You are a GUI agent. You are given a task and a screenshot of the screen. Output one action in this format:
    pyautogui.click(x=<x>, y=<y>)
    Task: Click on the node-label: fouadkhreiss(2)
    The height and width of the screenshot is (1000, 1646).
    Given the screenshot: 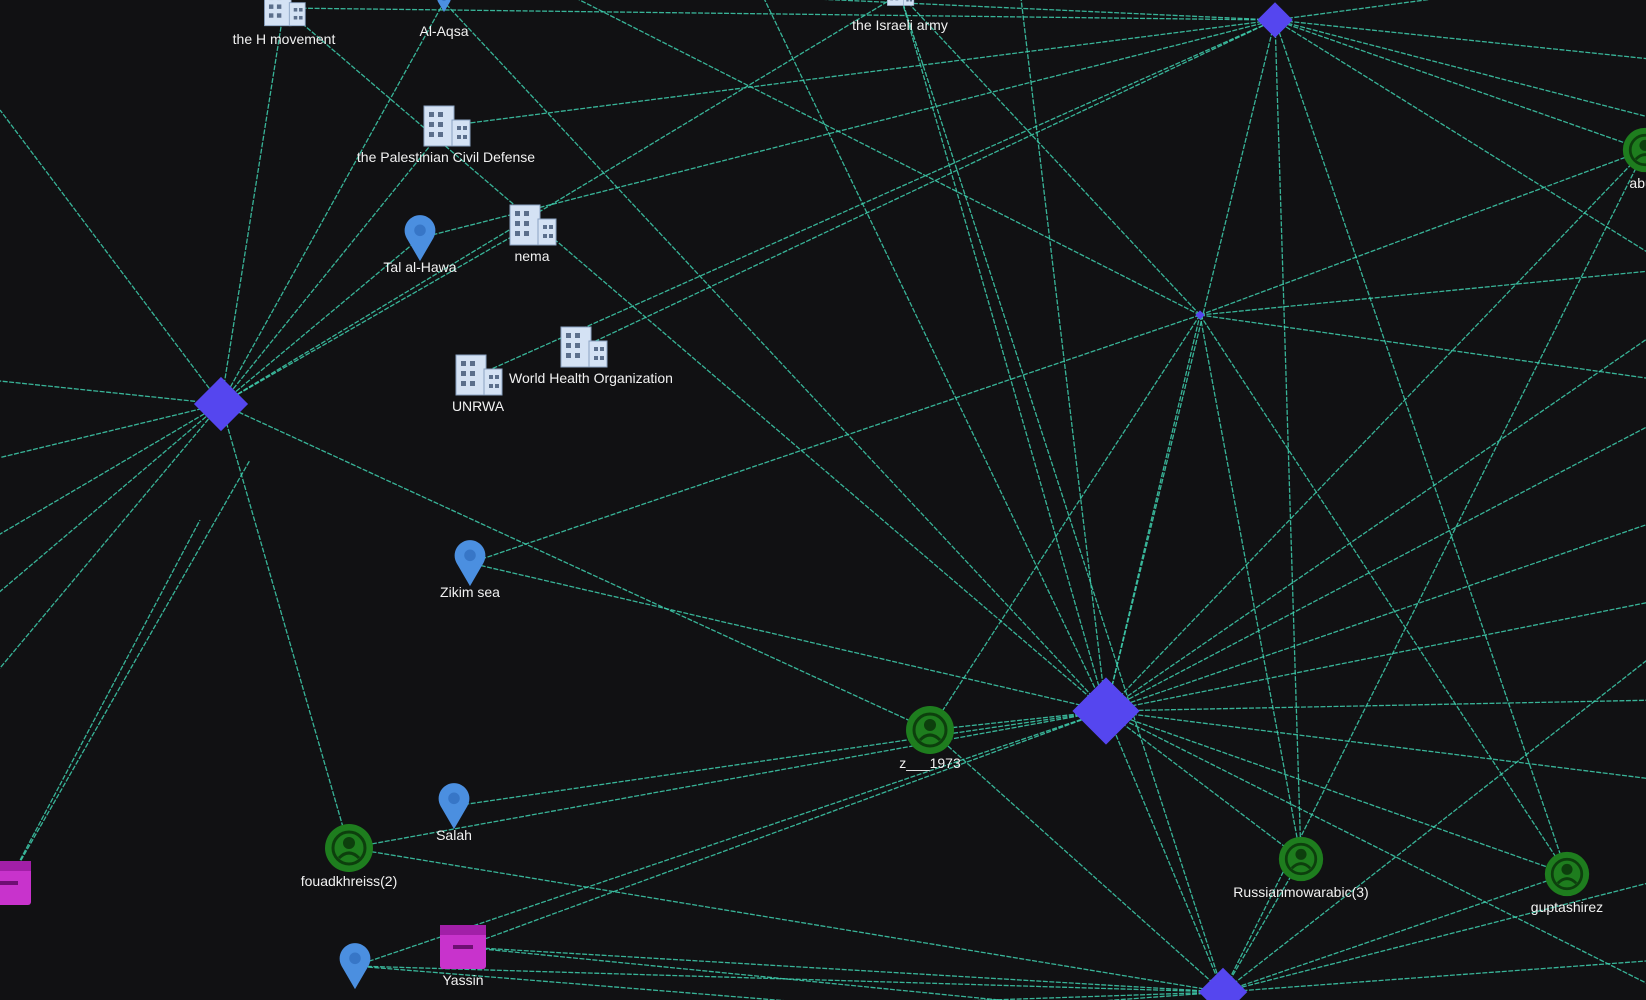 What is the action you would take?
    pyautogui.click(x=349, y=881)
    